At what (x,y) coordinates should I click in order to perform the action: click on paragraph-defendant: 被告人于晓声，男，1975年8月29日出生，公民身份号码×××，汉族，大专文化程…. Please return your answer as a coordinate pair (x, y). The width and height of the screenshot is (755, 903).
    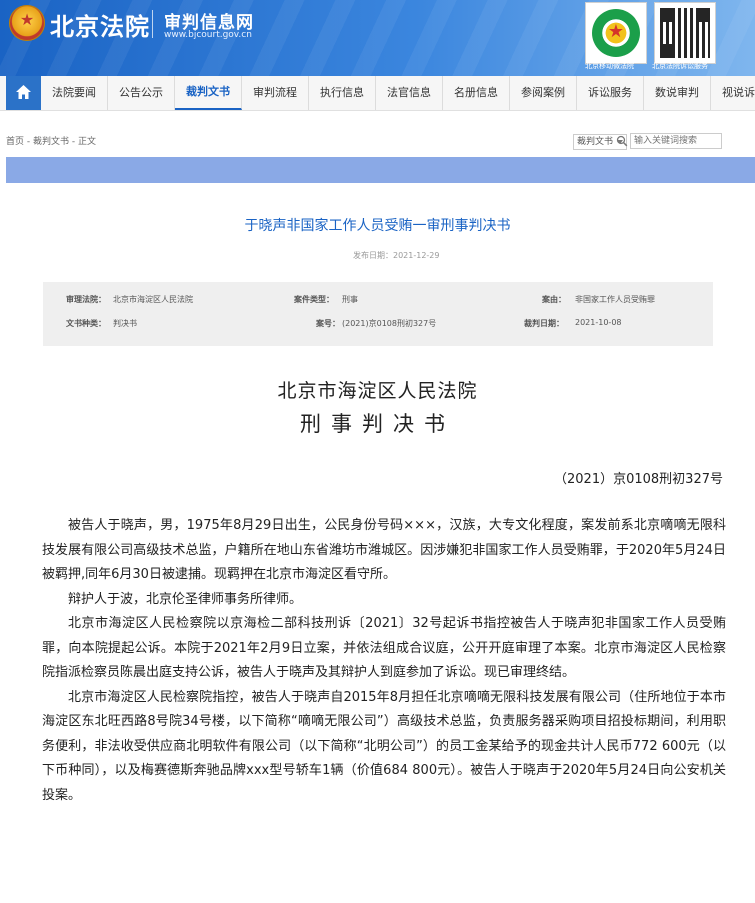
    Looking at the image, I should click on (384, 550).